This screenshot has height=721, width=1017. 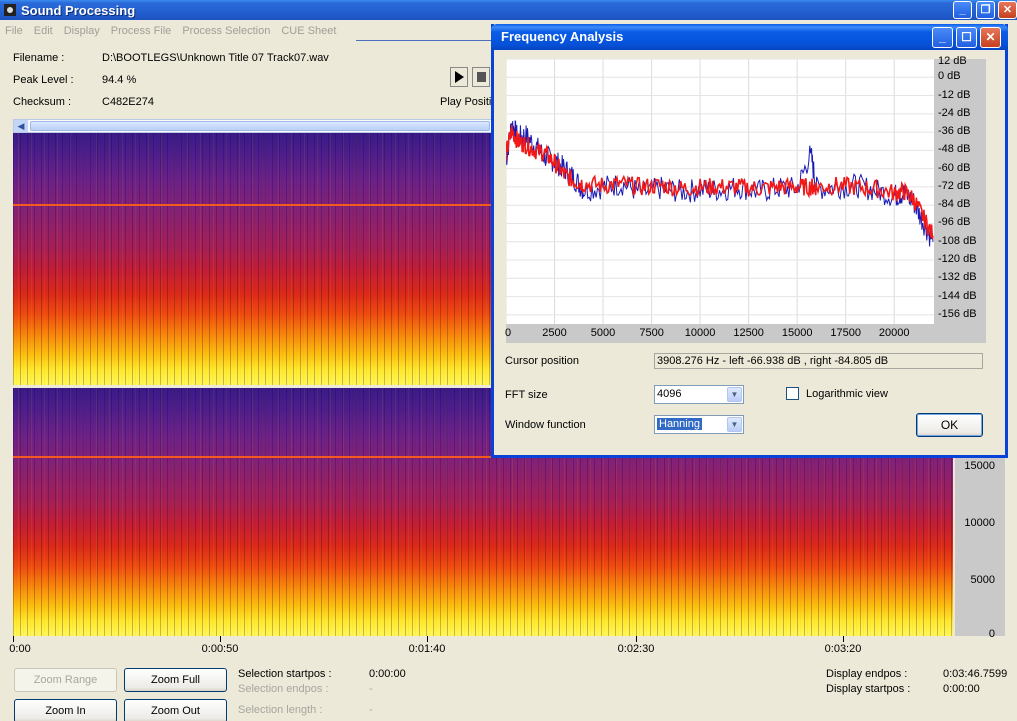 What do you see at coordinates (220, 649) in the screenshot?
I see `time-tick-label: 0:00:50` at bounding box center [220, 649].